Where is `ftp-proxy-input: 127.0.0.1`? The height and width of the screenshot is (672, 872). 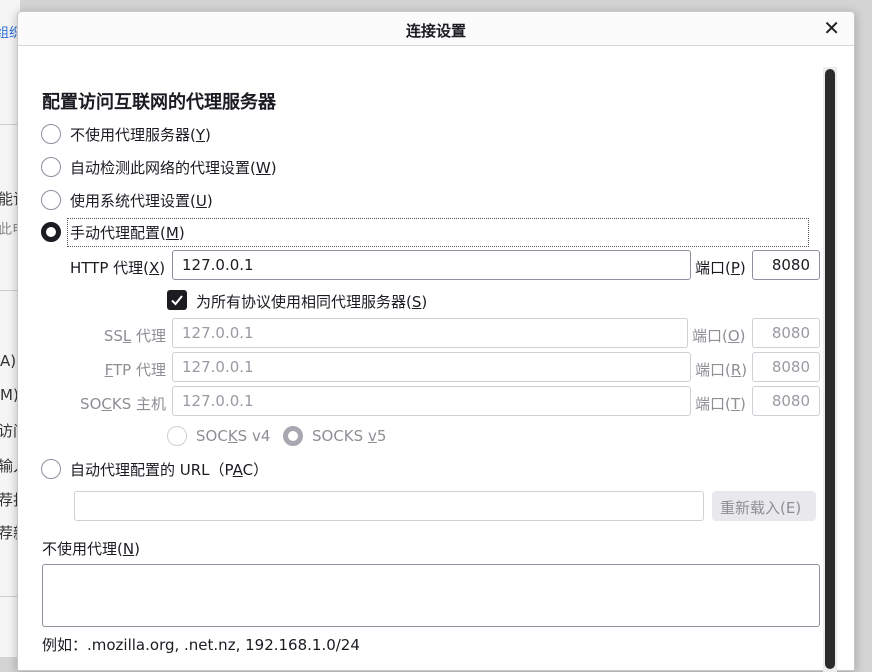
ftp-proxy-input: 127.0.0.1 is located at coordinates (431, 367).